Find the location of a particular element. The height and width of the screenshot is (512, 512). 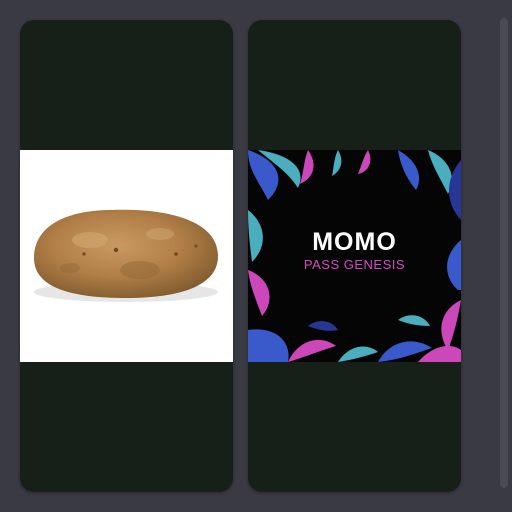

scrollbar is located at coordinates (504, 256).